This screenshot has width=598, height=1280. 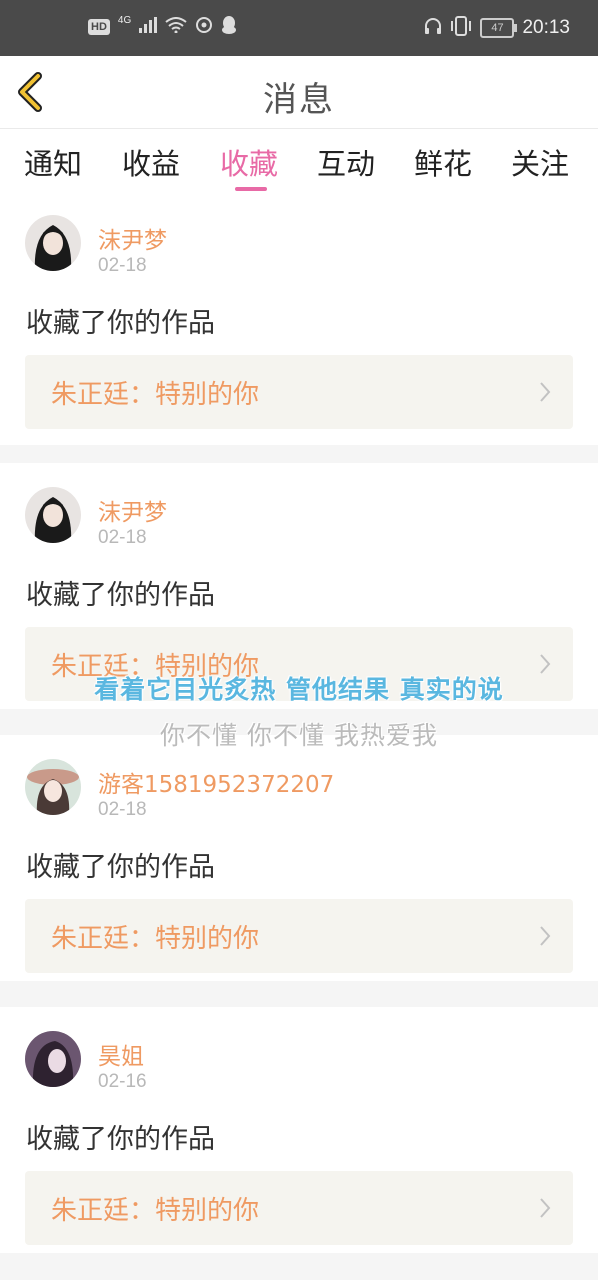 What do you see at coordinates (299, 735) in the screenshot?
I see `lyric-line-next: 你不懂 你不懂 我热爱我` at bounding box center [299, 735].